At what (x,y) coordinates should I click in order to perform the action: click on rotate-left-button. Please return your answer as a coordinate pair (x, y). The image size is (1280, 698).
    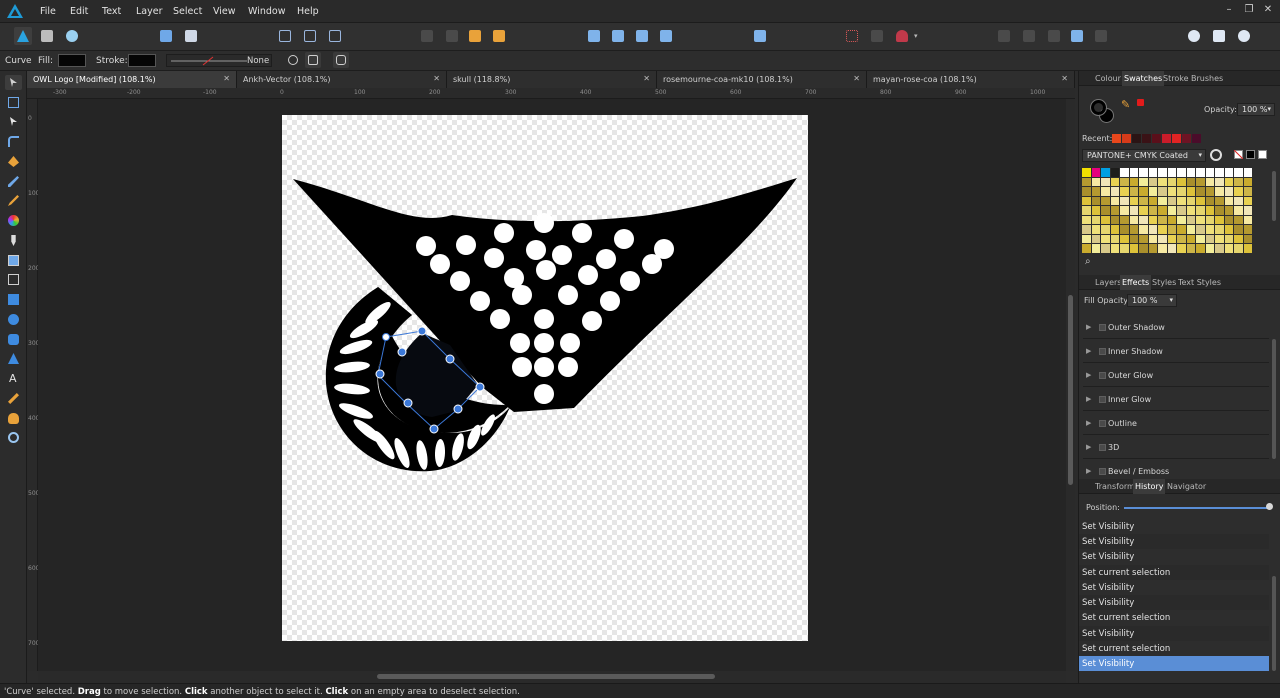
    Looking at the image, I should click on (642, 36).